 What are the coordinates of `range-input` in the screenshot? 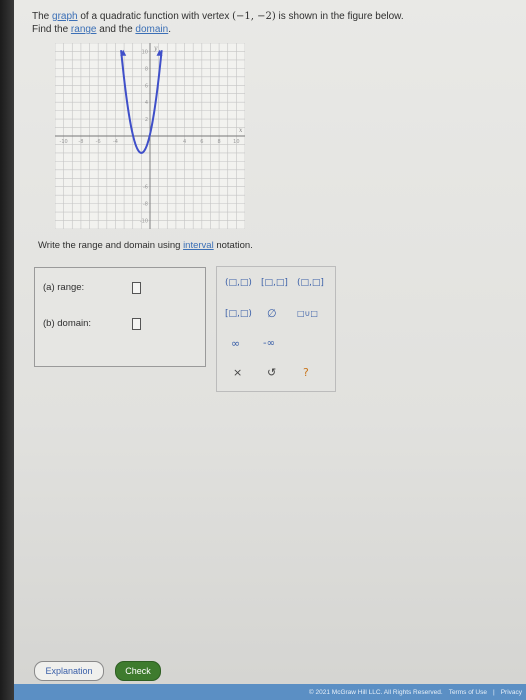 It's located at (136, 288).